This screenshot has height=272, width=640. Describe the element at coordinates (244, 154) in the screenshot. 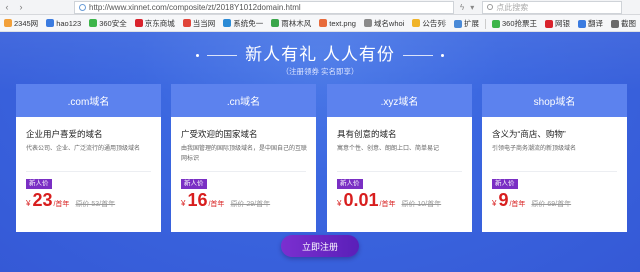

I see `card-description: 由我国管理的国际顶级域名，是中国自己的互联网标识` at that location.